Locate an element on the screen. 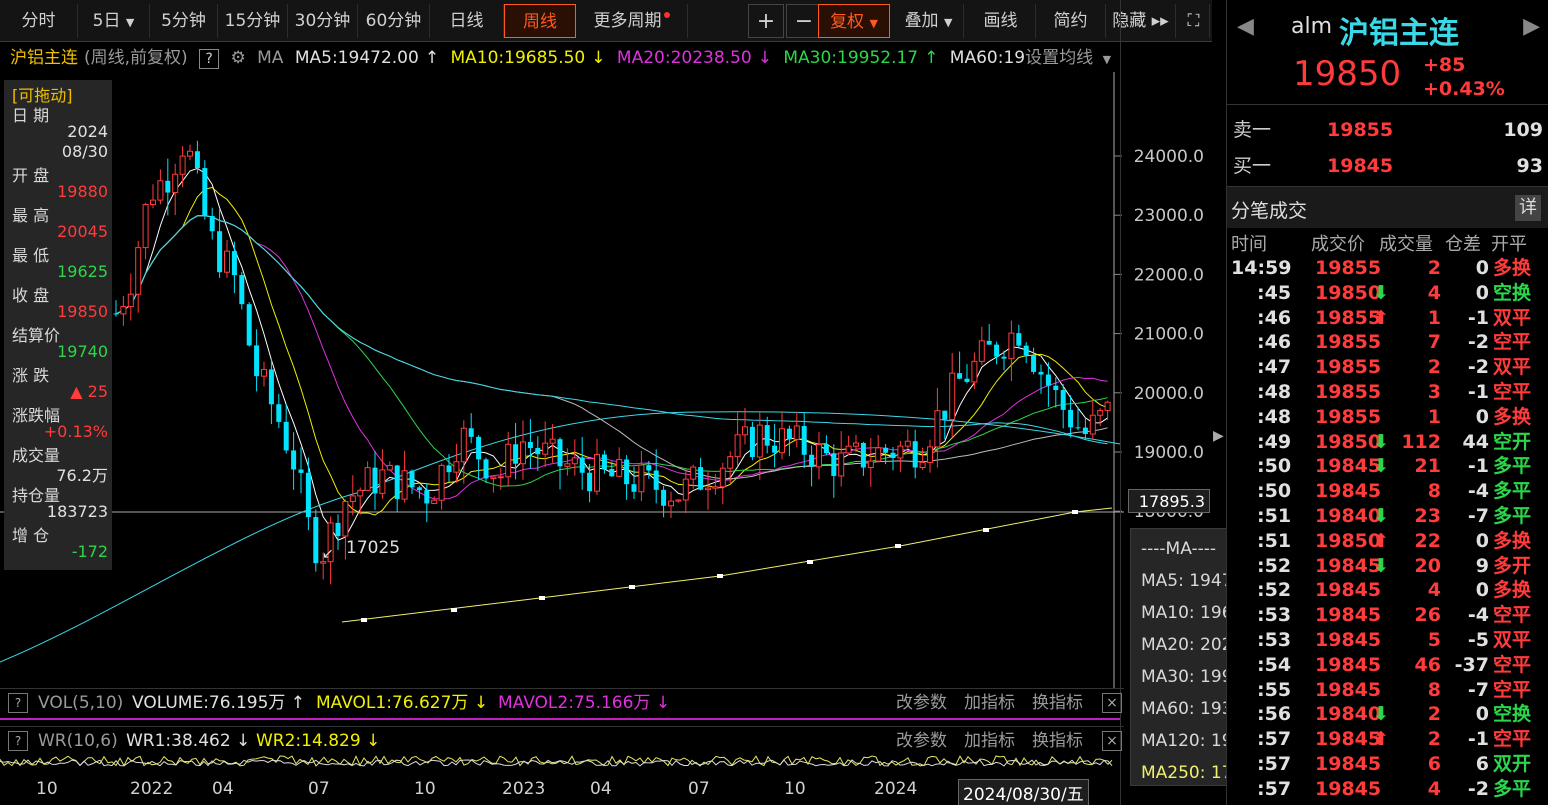 The height and width of the screenshot is (805, 1548). help-button: ? is located at coordinates (209, 59).